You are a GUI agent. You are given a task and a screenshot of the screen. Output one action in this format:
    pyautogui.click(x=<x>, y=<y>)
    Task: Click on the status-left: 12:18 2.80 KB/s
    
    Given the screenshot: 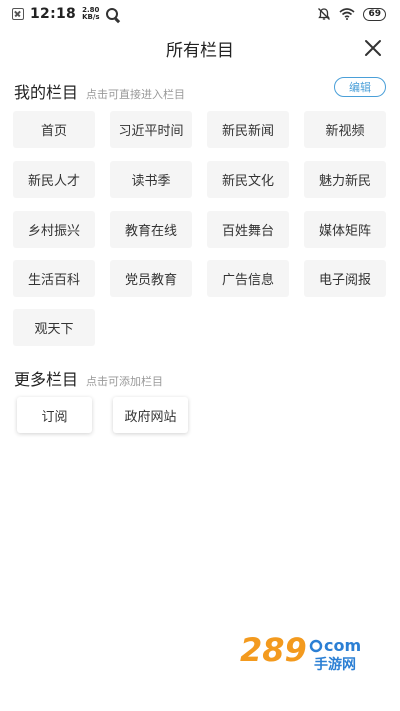 What is the action you would take?
    pyautogui.click(x=65, y=14)
    